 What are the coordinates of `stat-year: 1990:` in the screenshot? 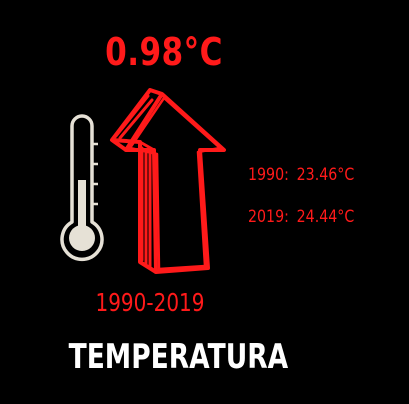 It's located at (268, 174).